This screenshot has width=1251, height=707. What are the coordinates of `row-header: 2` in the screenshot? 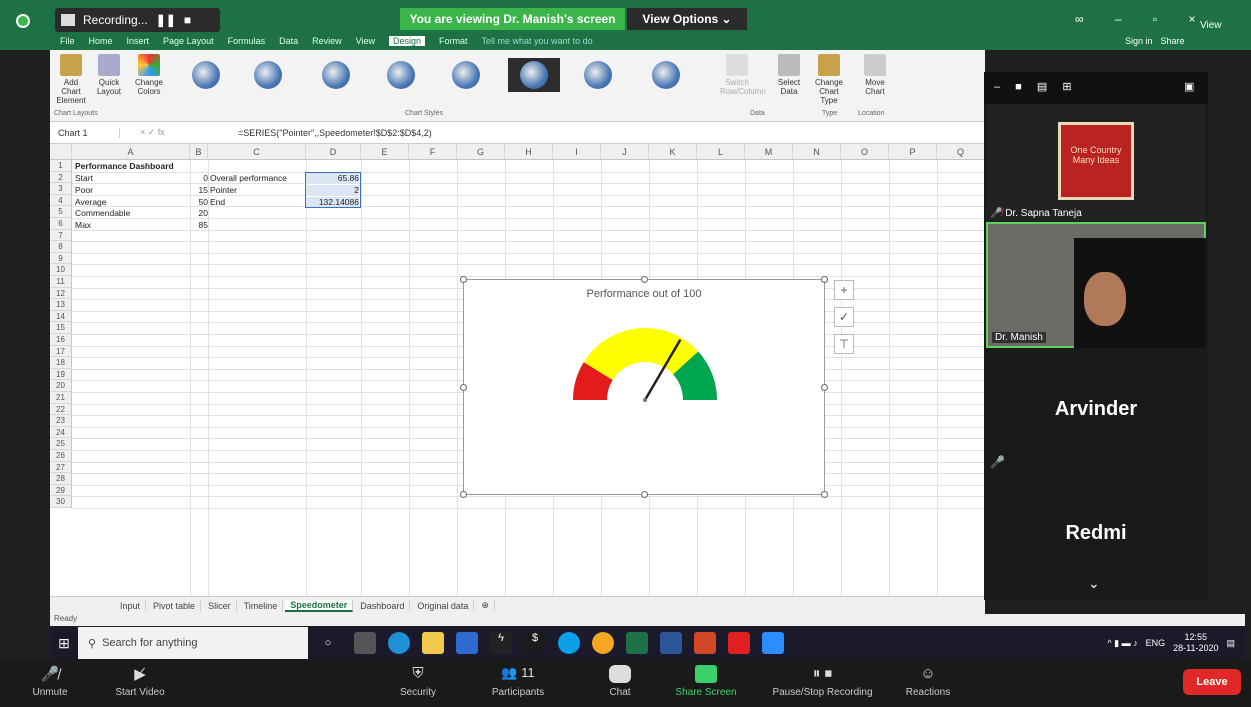 It's located at (61, 177).